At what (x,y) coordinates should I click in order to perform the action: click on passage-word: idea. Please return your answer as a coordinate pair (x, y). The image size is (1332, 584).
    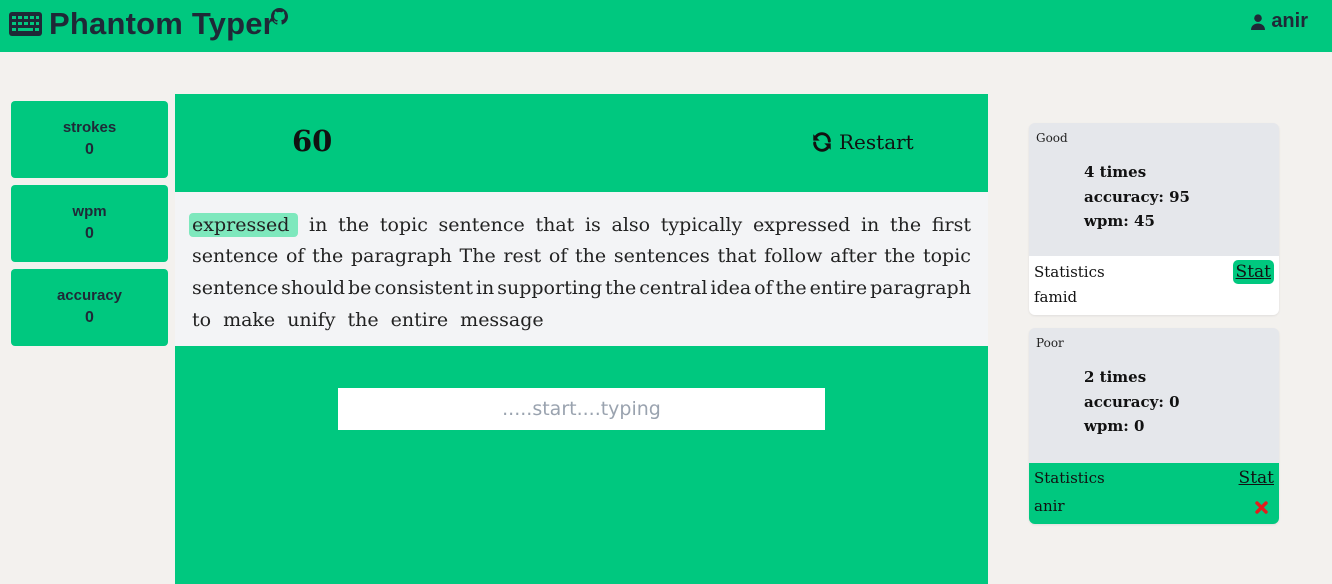
    Looking at the image, I should click on (731, 287).